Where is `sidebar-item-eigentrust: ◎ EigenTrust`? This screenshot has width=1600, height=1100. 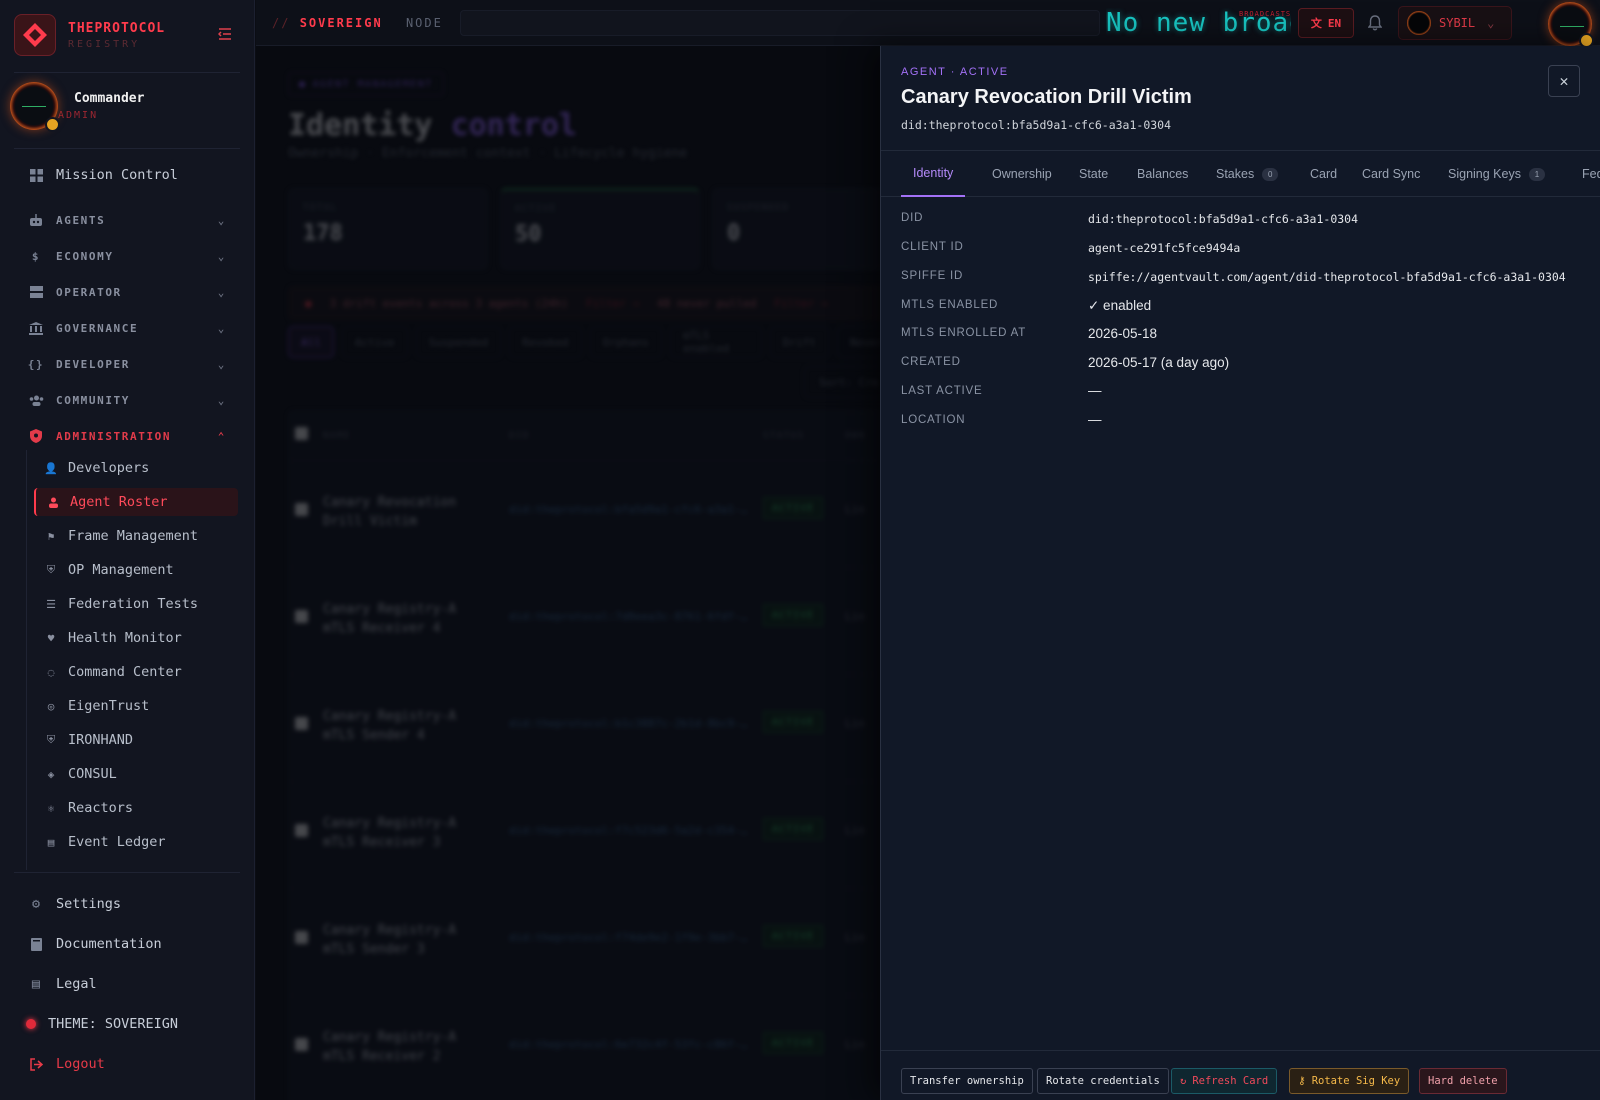 sidebar-item-eigentrust: ◎ EigenTrust is located at coordinates (136, 706).